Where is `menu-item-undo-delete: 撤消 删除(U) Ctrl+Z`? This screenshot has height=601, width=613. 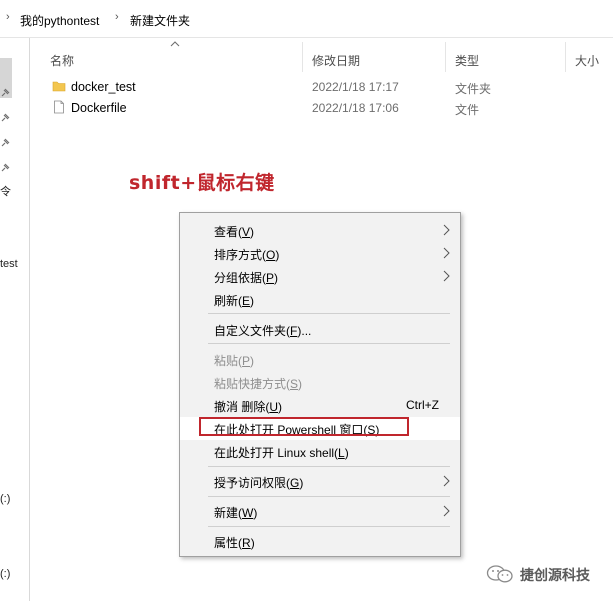 menu-item-undo-delete: 撤消 删除(U) Ctrl+Z is located at coordinates (320, 405).